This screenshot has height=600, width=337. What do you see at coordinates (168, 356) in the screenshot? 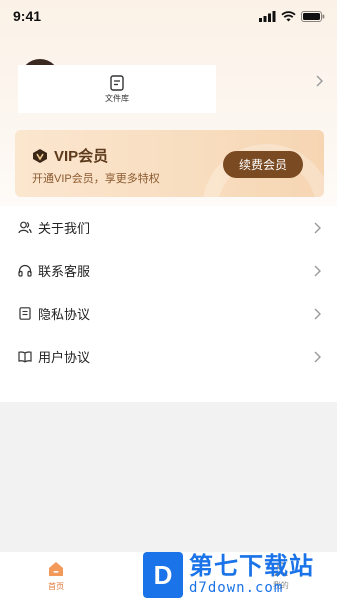
I see `menu-item-user-agreement: 用户协议` at bounding box center [168, 356].